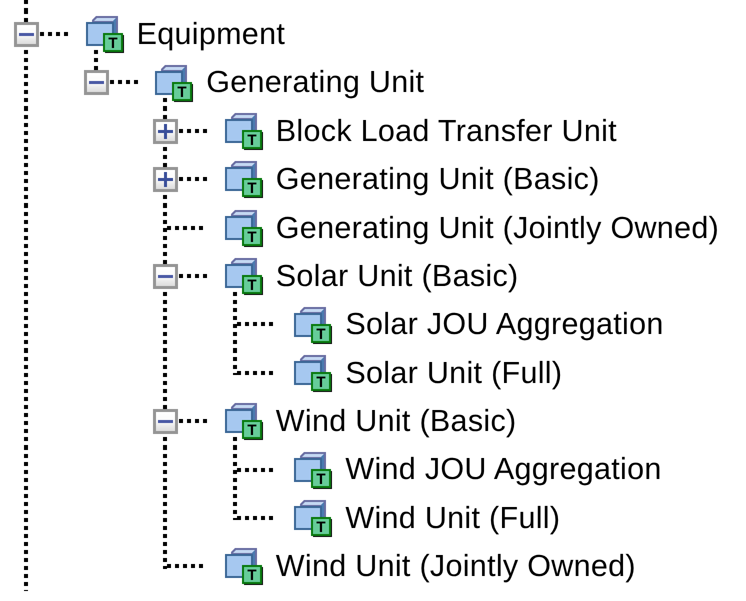  I want to click on tree-item: Wind Unit (Basic), so click(396, 421).